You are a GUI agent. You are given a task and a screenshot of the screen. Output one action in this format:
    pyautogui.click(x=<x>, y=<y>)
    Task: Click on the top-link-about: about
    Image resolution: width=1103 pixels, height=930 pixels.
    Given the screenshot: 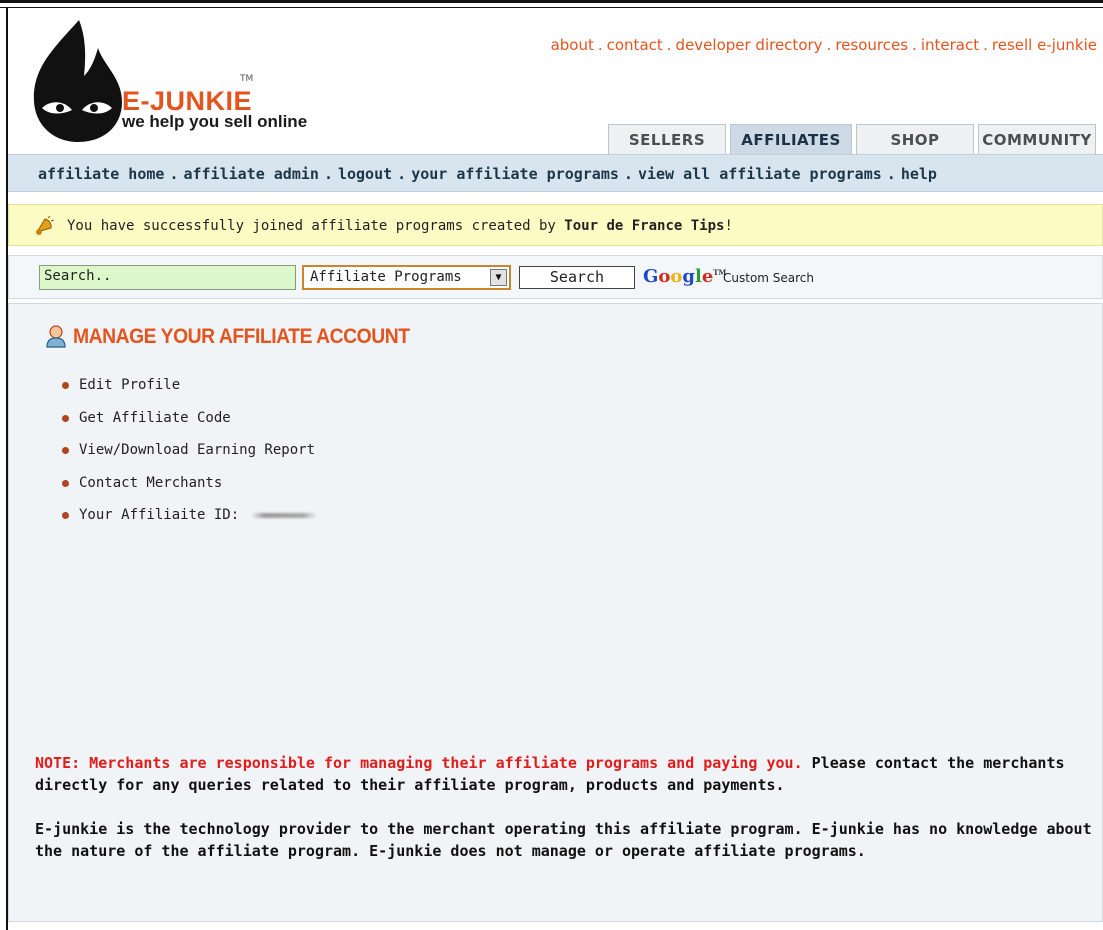 What is the action you would take?
    pyautogui.click(x=572, y=45)
    